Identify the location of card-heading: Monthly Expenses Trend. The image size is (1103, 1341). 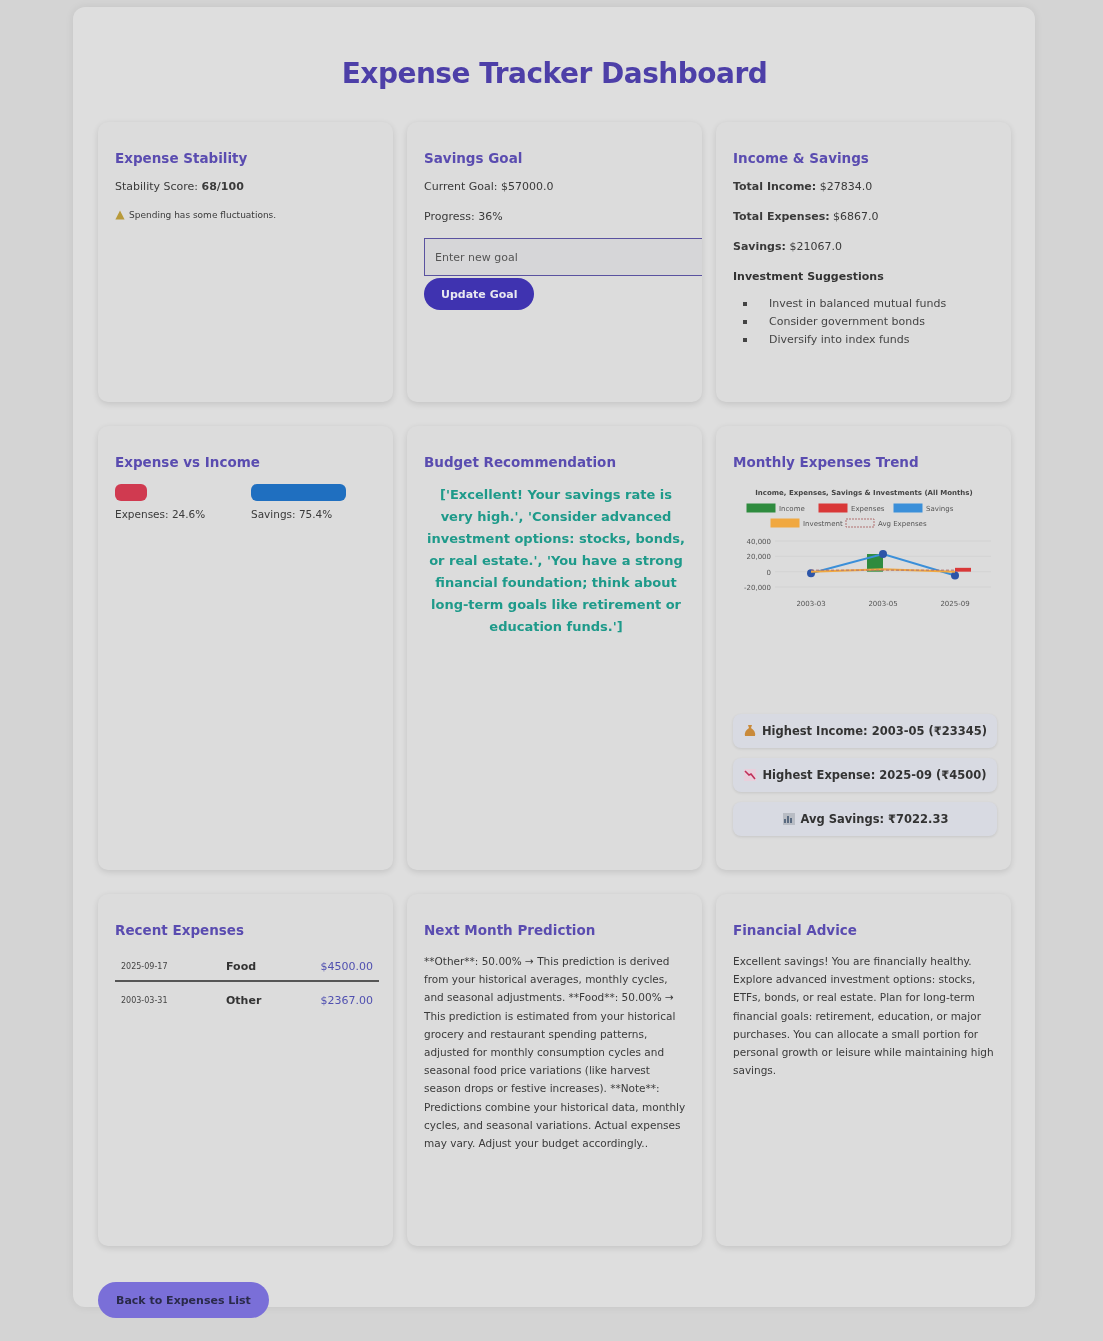
(826, 462).